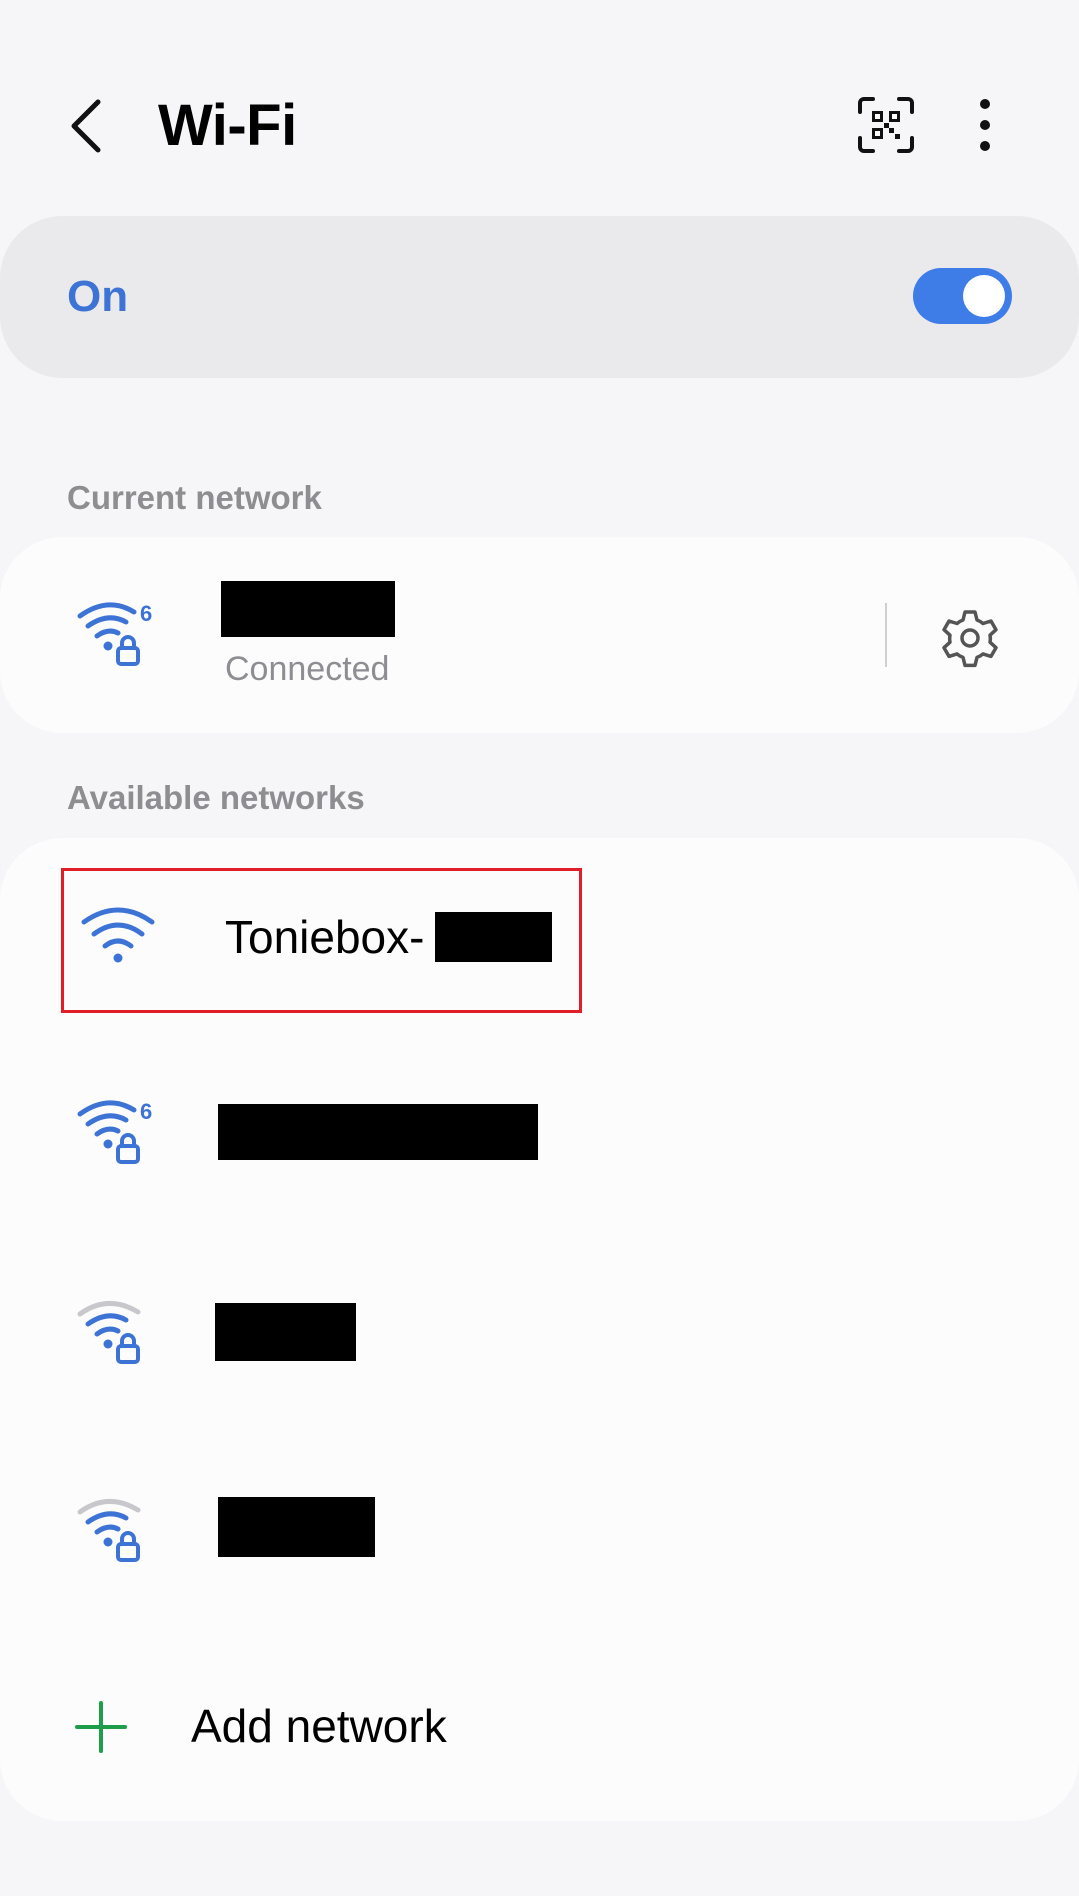  Describe the element at coordinates (307, 669) in the screenshot. I see `current-network-status: Connected` at that location.